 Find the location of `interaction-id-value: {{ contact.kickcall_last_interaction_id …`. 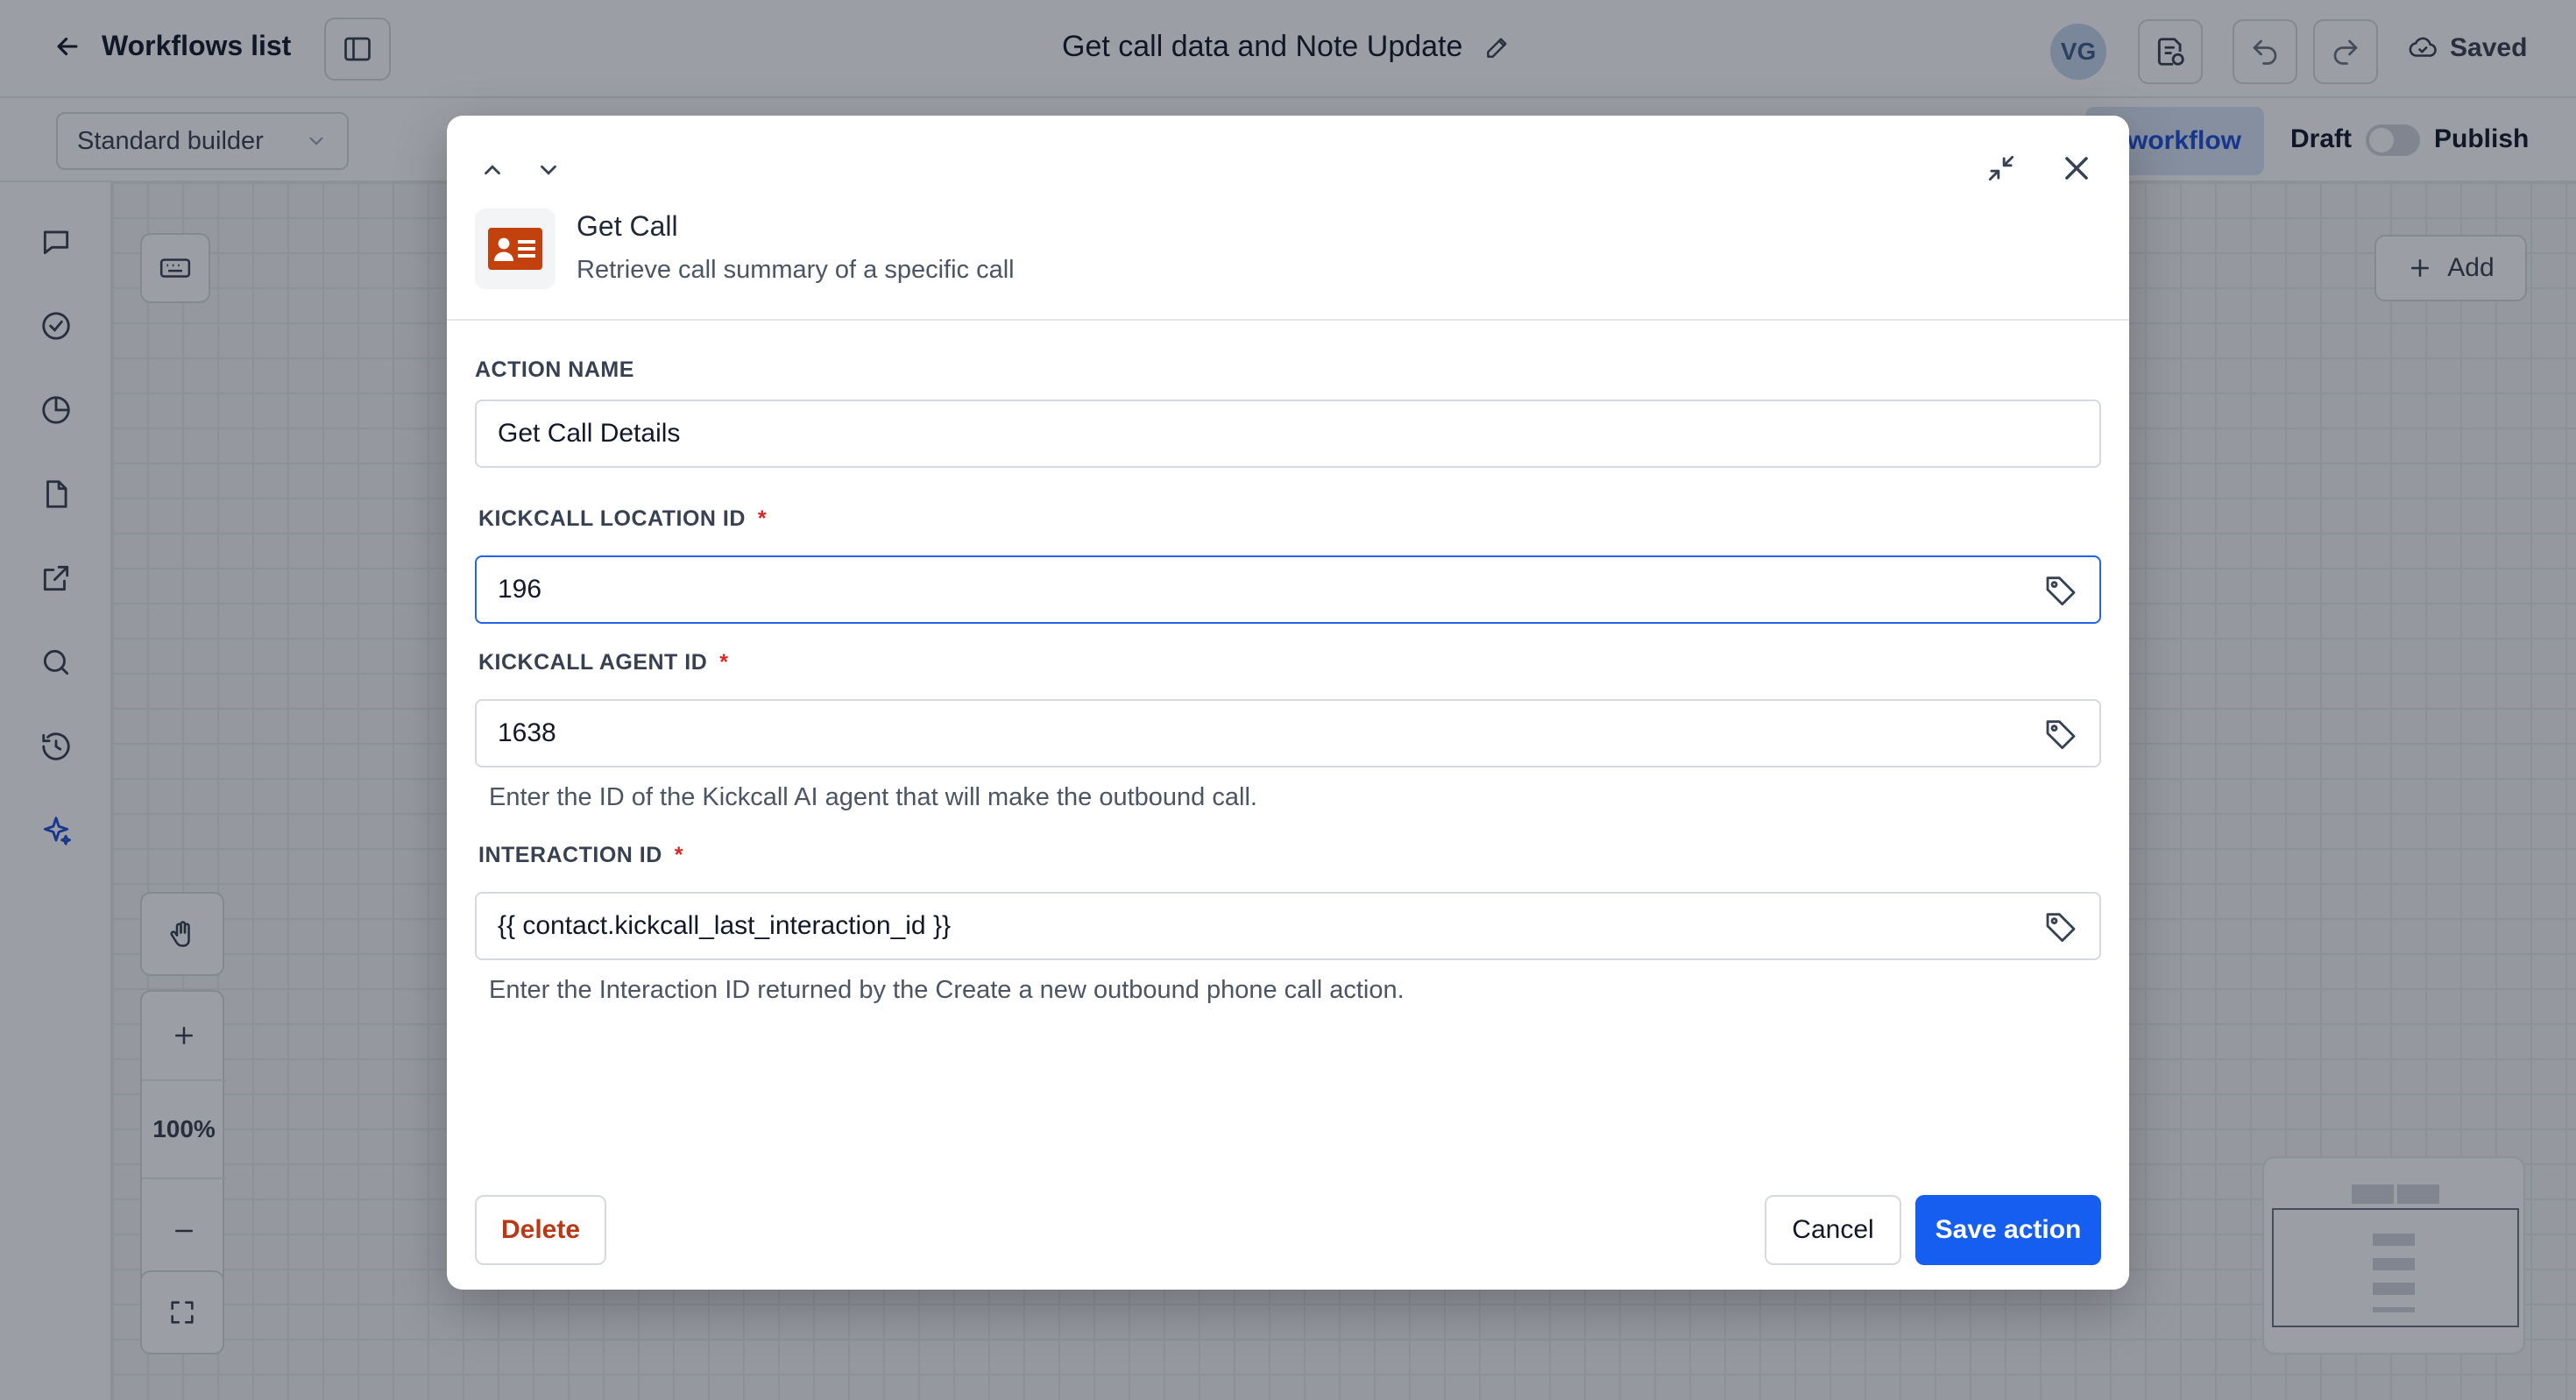

interaction-id-value: {{ contact.kickcall_last_interaction_id … is located at coordinates (724, 925).